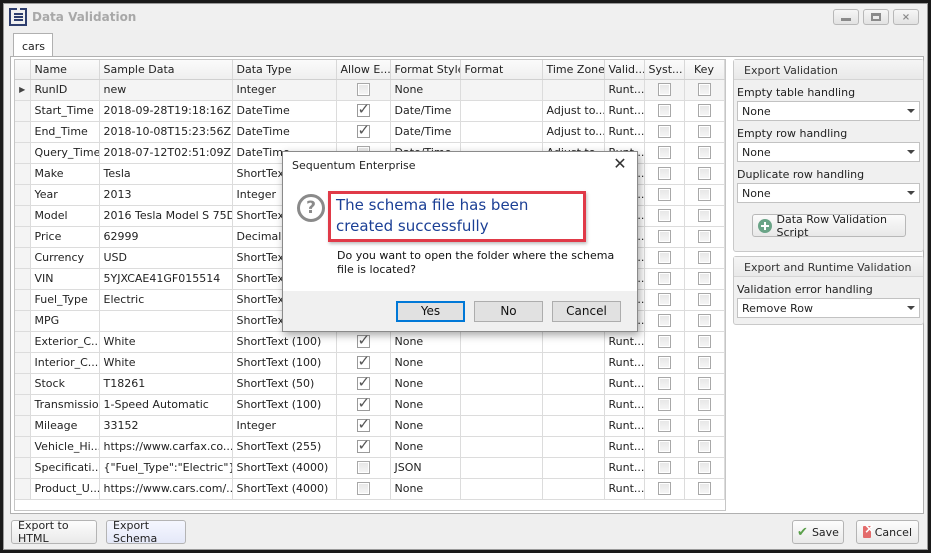 The width and height of the screenshot is (931, 553). What do you see at coordinates (828, 308) in the screenshot?
I see `error-handling-select: Remove Row` at bounding box center [828, 308].